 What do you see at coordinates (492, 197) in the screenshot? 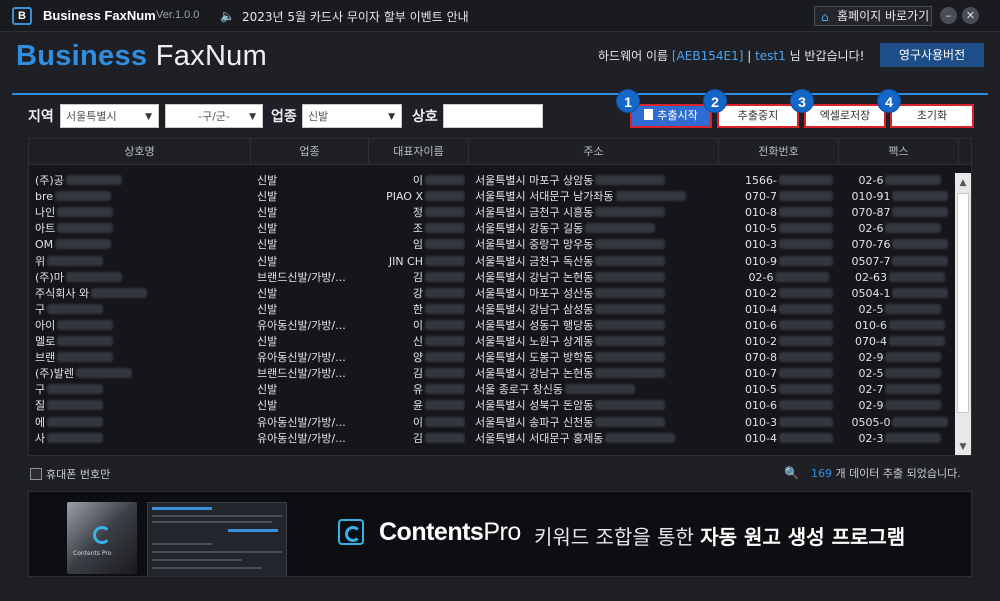
I see `table-row: bre 신발 PIAO X 서울특별시 서대문구 남가좌동 070-7 010-91` at bounding box center [492, 197].